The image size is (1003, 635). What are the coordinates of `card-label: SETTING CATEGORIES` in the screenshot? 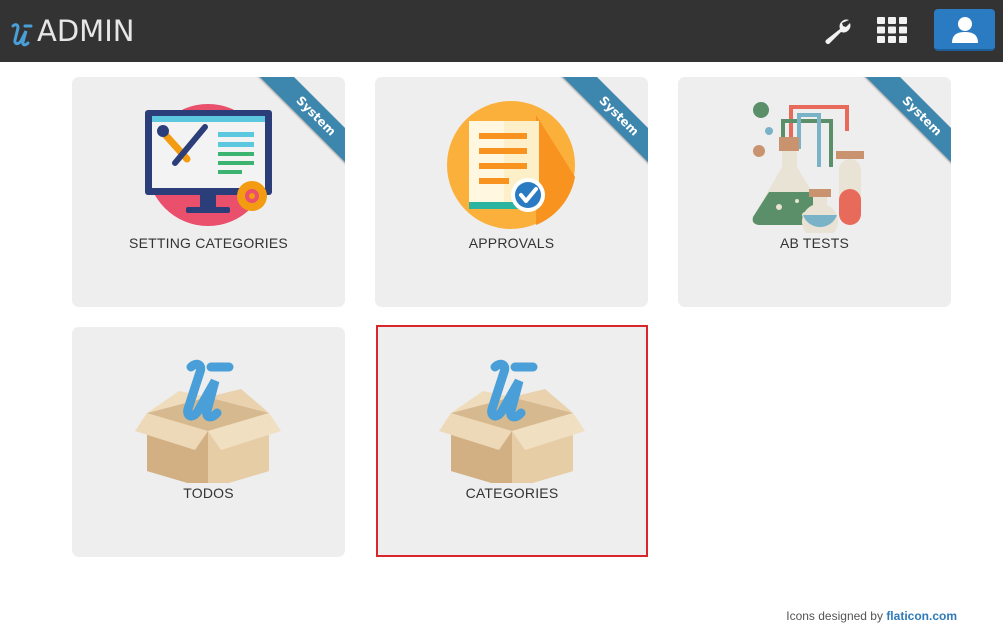 It's located at (208, 243).